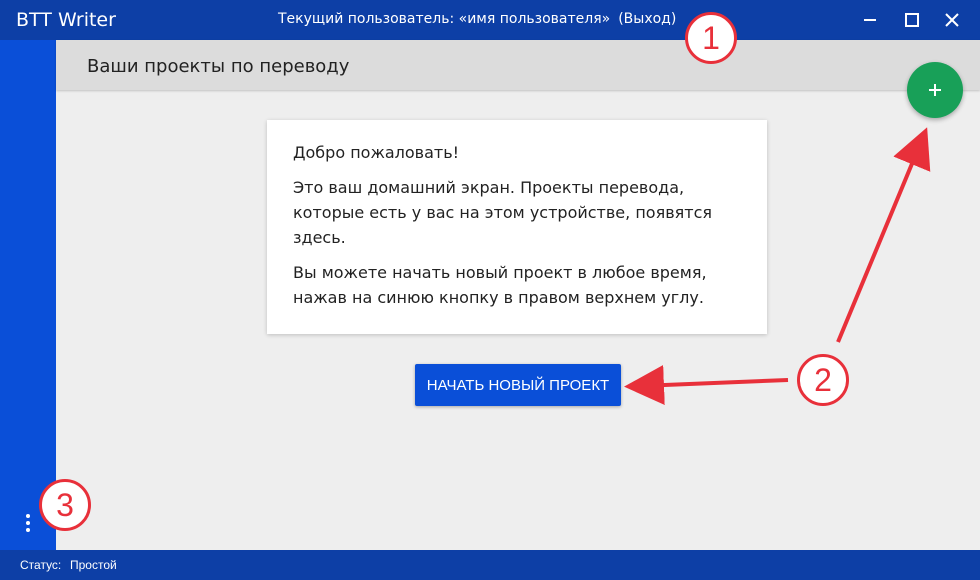 The width and height of the screenshot is (980, 580). Describe the element at coordinates (711, 38) in the screenshot. I see `annotation-marker-1: 1` at that location.